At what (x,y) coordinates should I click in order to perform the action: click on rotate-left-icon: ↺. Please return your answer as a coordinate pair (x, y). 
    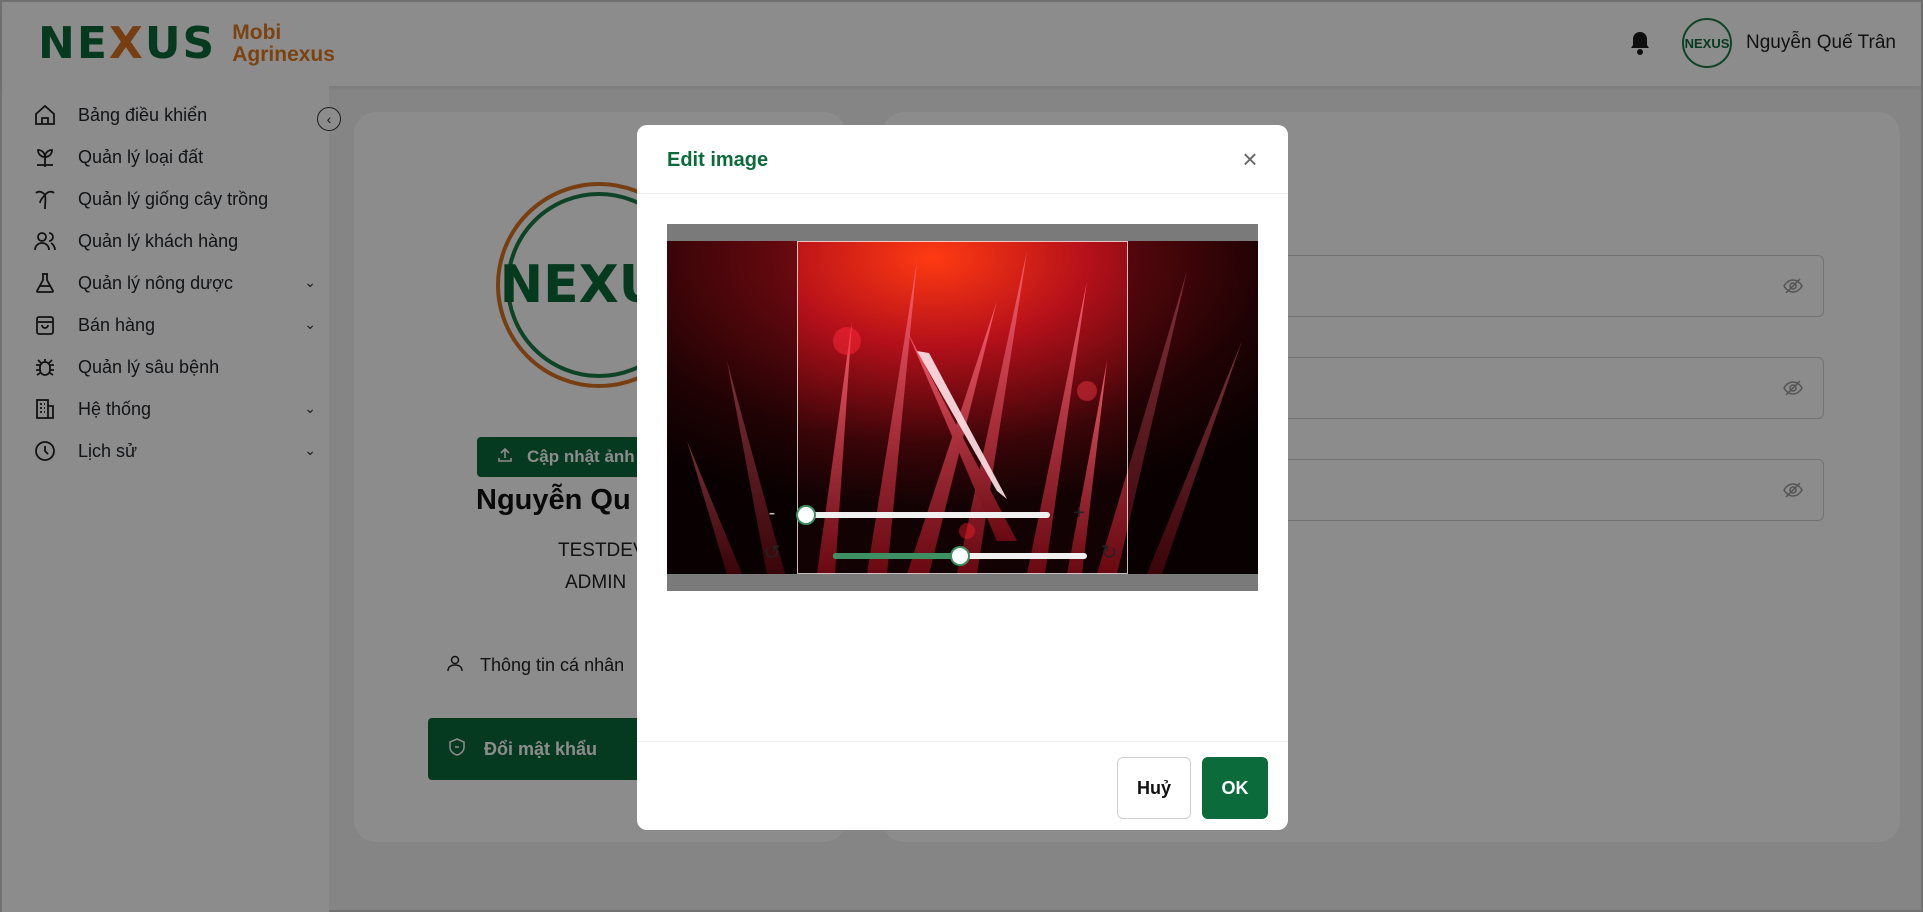
    Looking at the image, I should click on (772, 553).